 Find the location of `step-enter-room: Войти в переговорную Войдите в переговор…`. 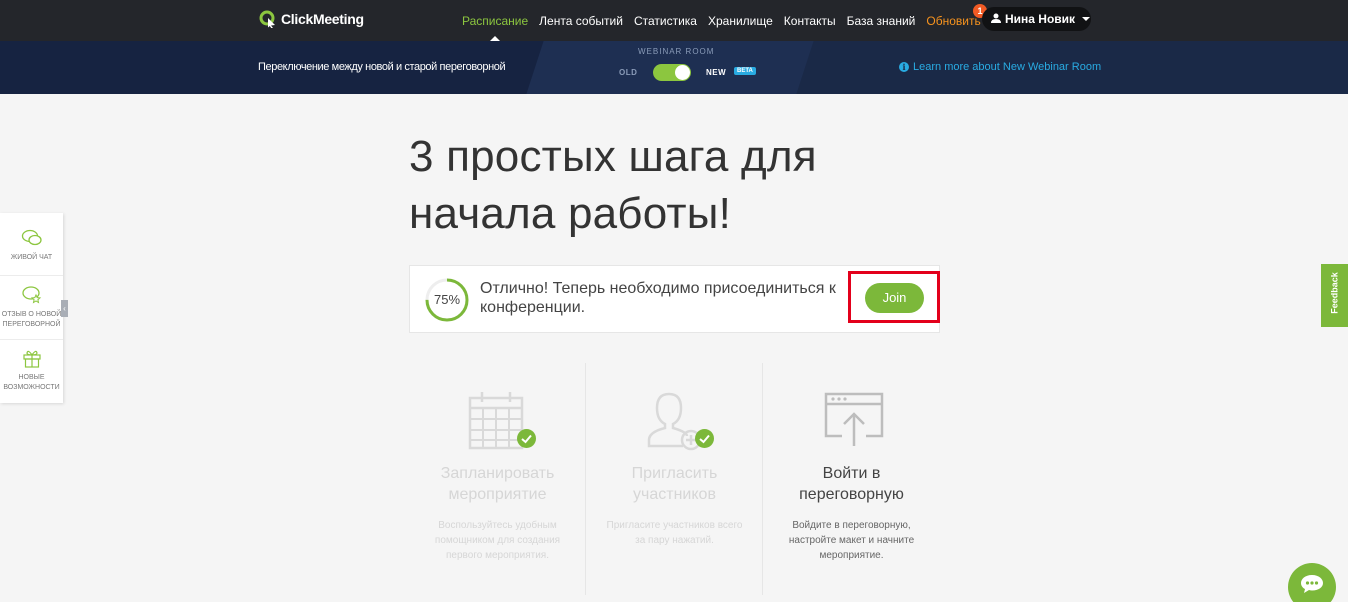

step-enter-room: Войти в переговорную Войдите в переговор… is located at coordinates (851, 482).